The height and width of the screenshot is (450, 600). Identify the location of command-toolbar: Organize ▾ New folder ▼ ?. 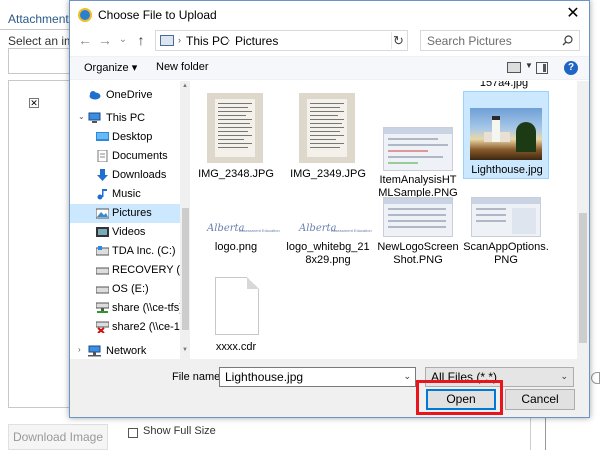
(329, 68).